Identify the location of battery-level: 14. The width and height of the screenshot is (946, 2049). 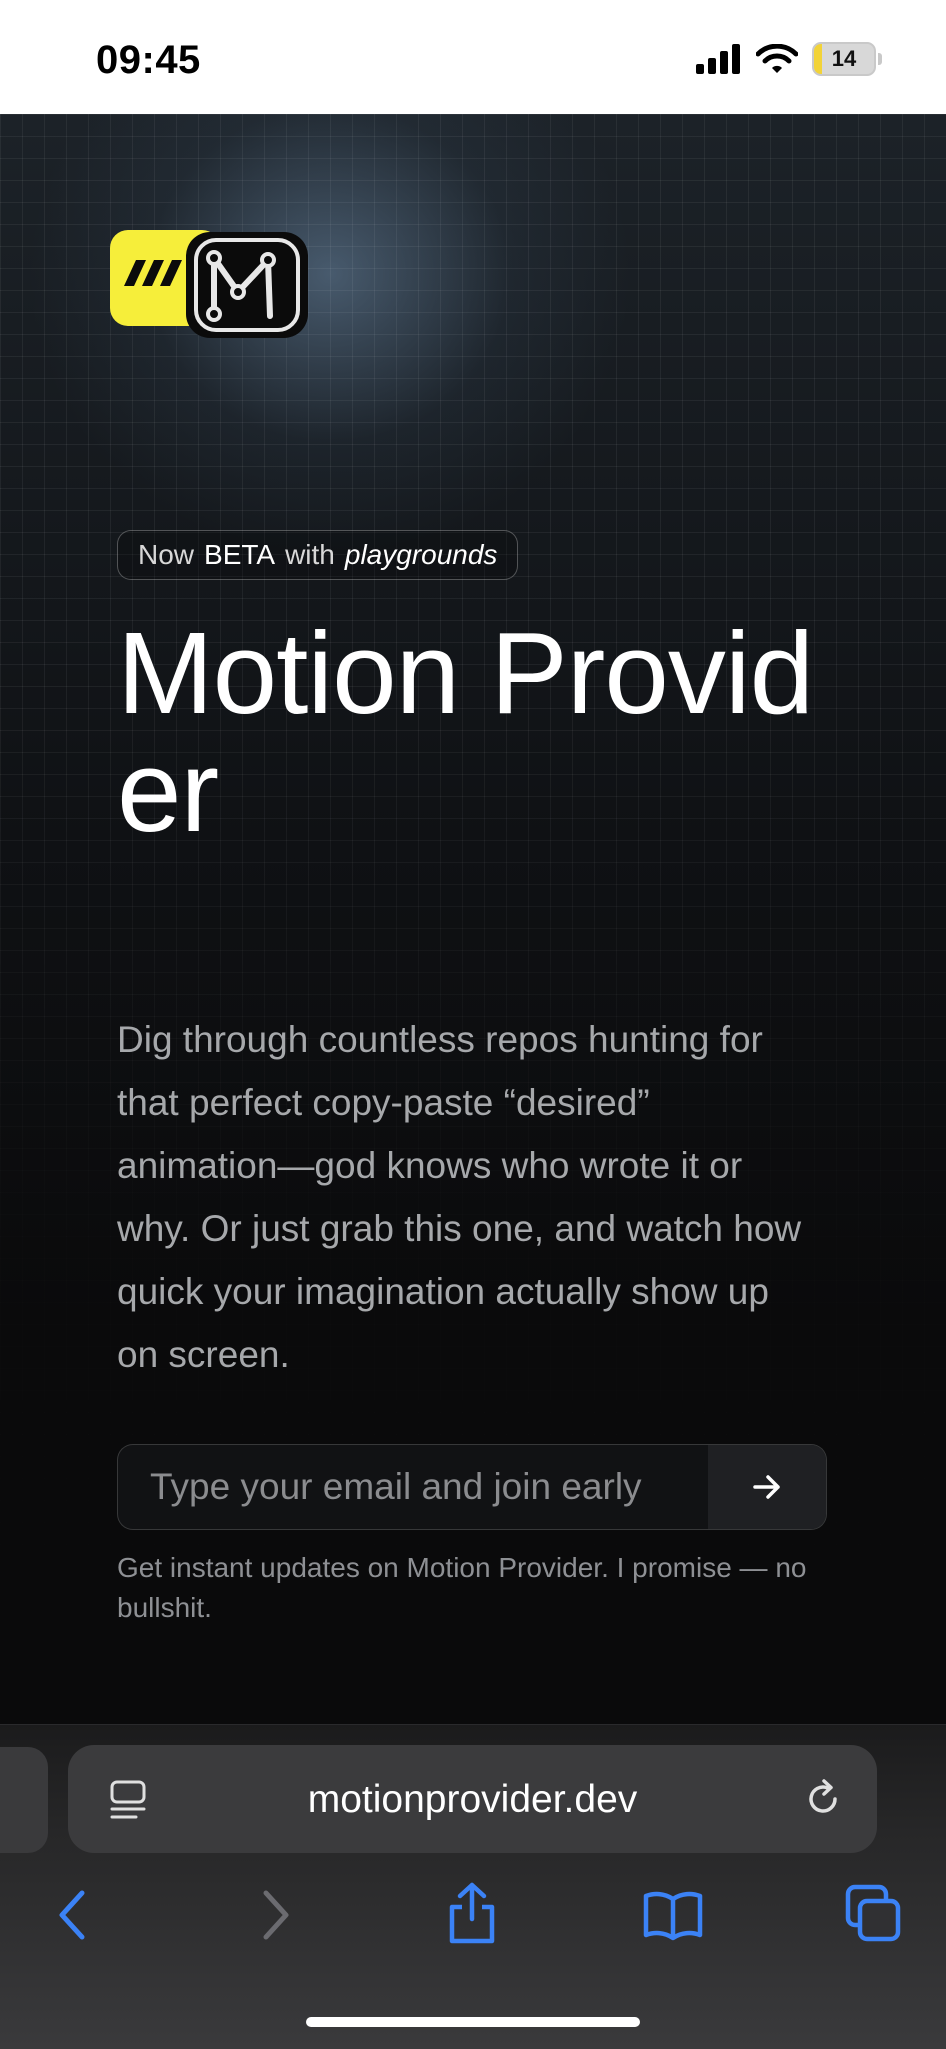
(844, 58).